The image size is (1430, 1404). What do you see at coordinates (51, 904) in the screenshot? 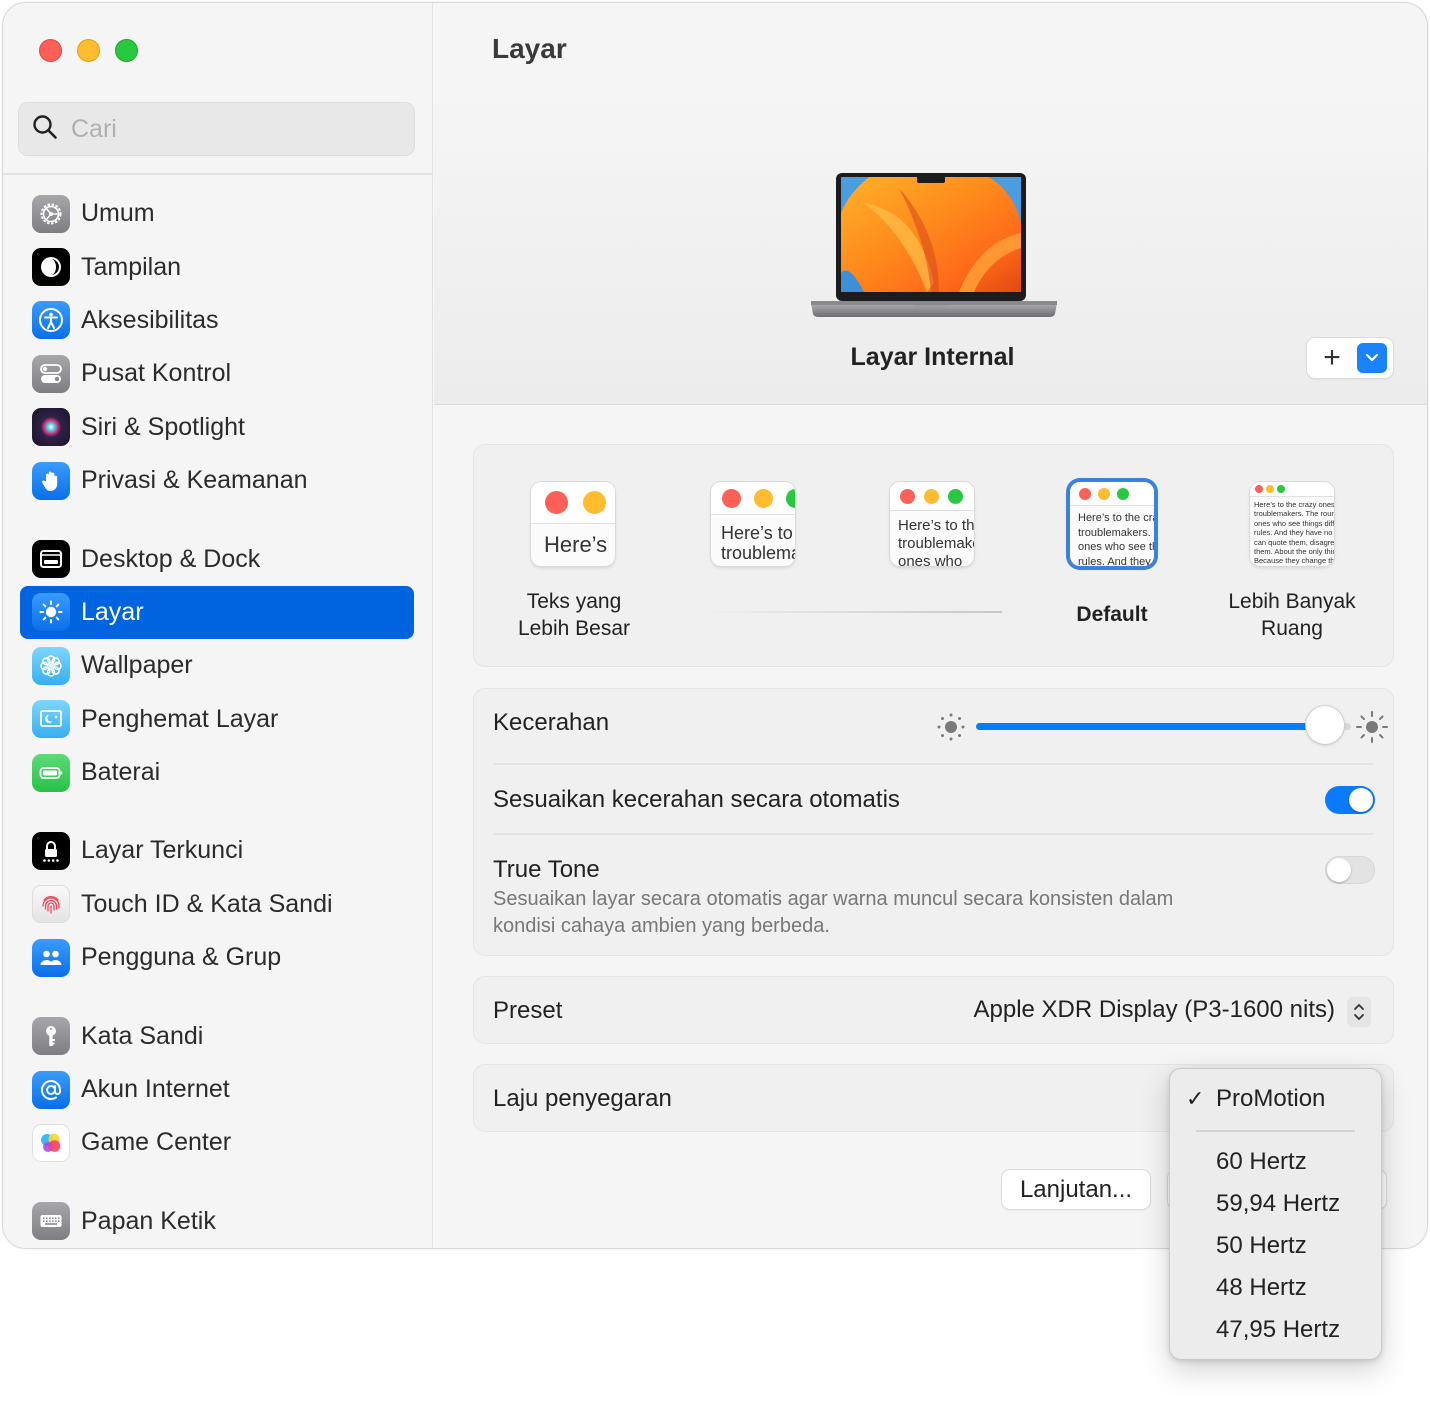
I see `fingerprint-icon` at bounding box center [51, 904].